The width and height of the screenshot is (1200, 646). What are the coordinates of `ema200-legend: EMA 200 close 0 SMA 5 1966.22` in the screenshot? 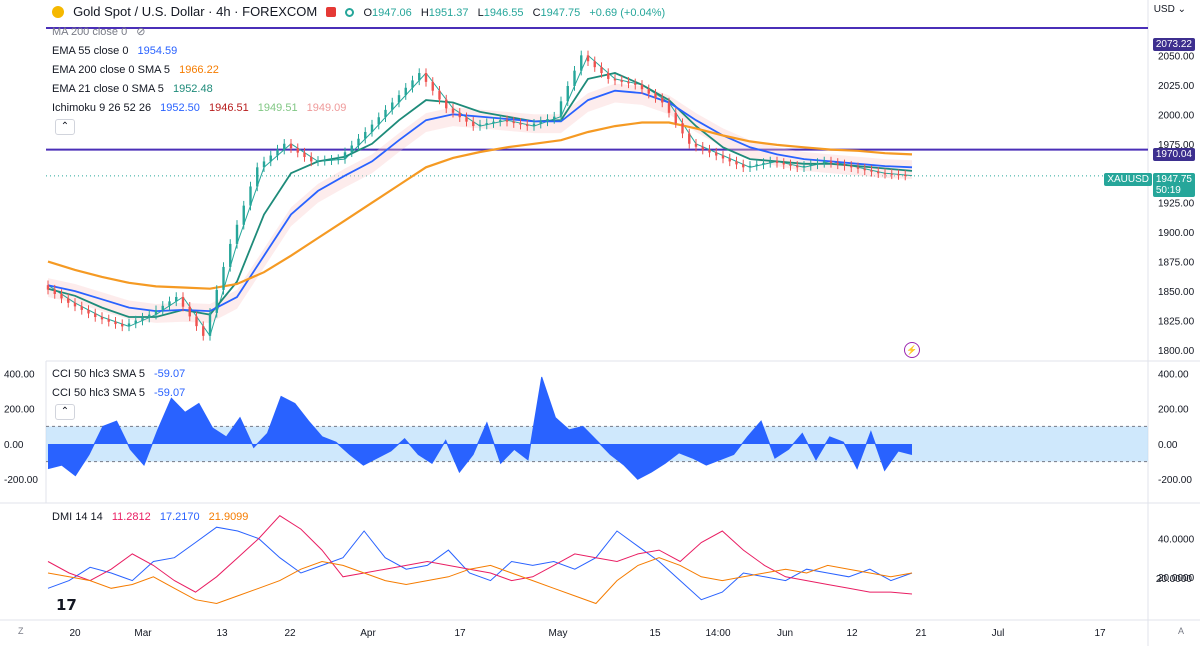 It's located at (138, 70).